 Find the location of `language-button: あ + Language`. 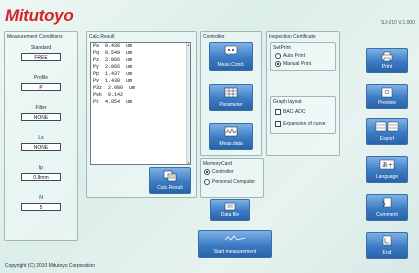

language-button: あ + Language is located at coordinates (387, 169).